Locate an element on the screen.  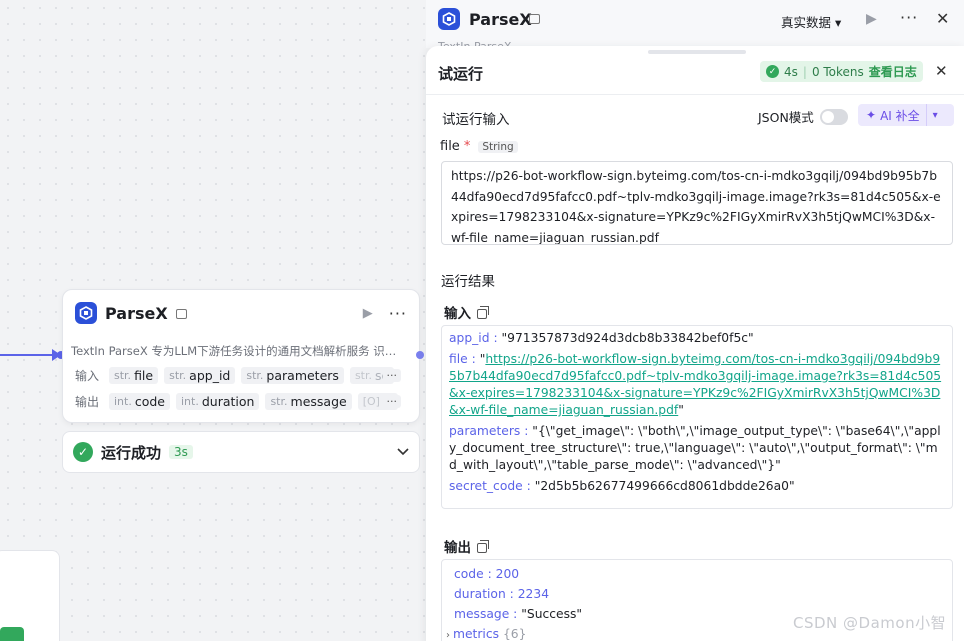
node-header: ParseX is located at coordinates (131, 313).